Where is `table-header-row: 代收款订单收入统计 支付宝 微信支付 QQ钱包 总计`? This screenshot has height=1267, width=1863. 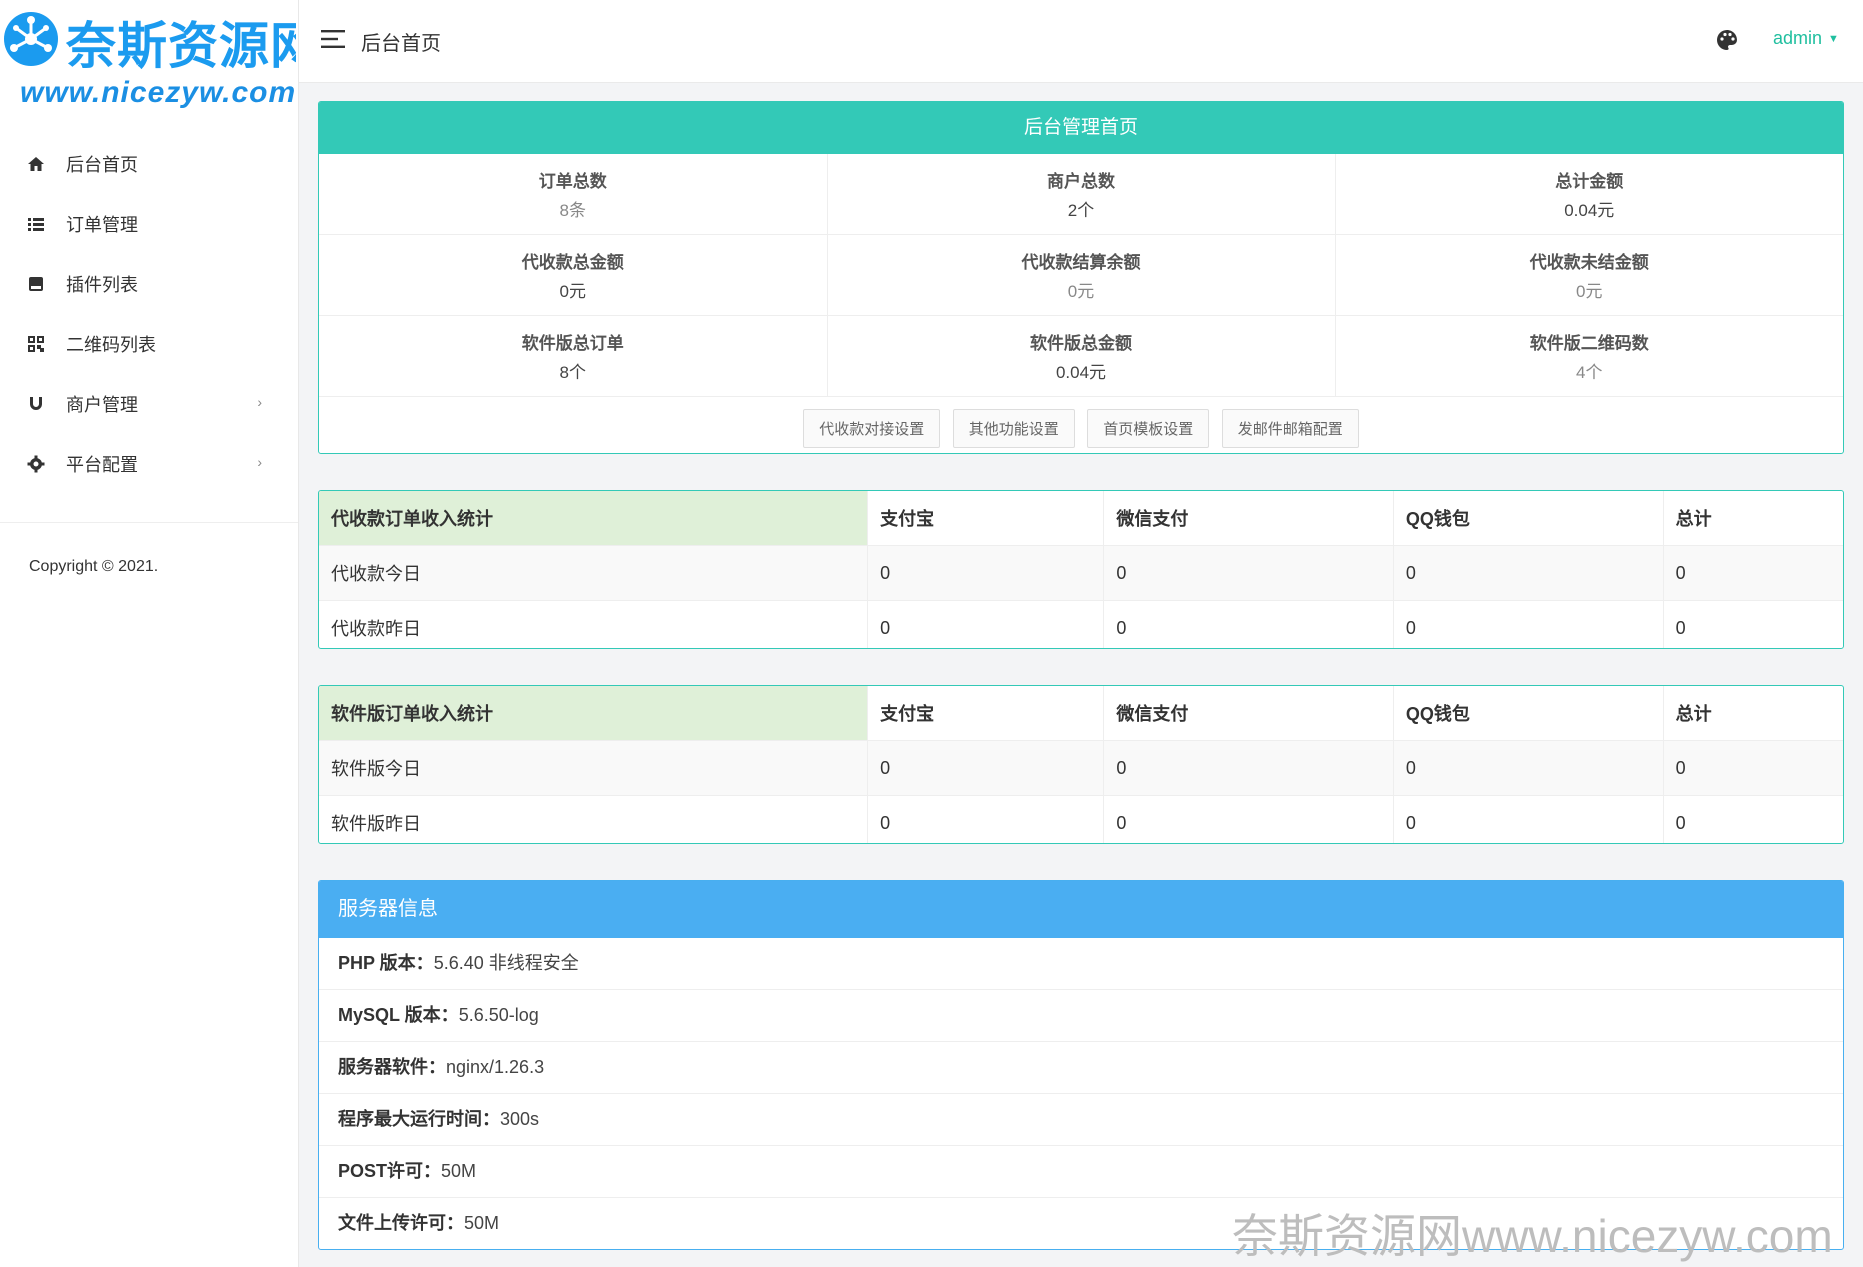 table-header-row: 代收款订单收入统计 支付宝 微信支付 QQ钱包 总计 is located at coordinates (1081, 518).